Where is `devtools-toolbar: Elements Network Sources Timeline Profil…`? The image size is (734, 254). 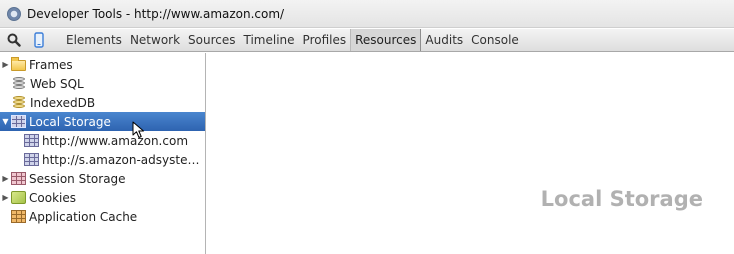
devtools-toolbar: Elements Network Sources Timeline Profil… is located at coordinates (367, 40).